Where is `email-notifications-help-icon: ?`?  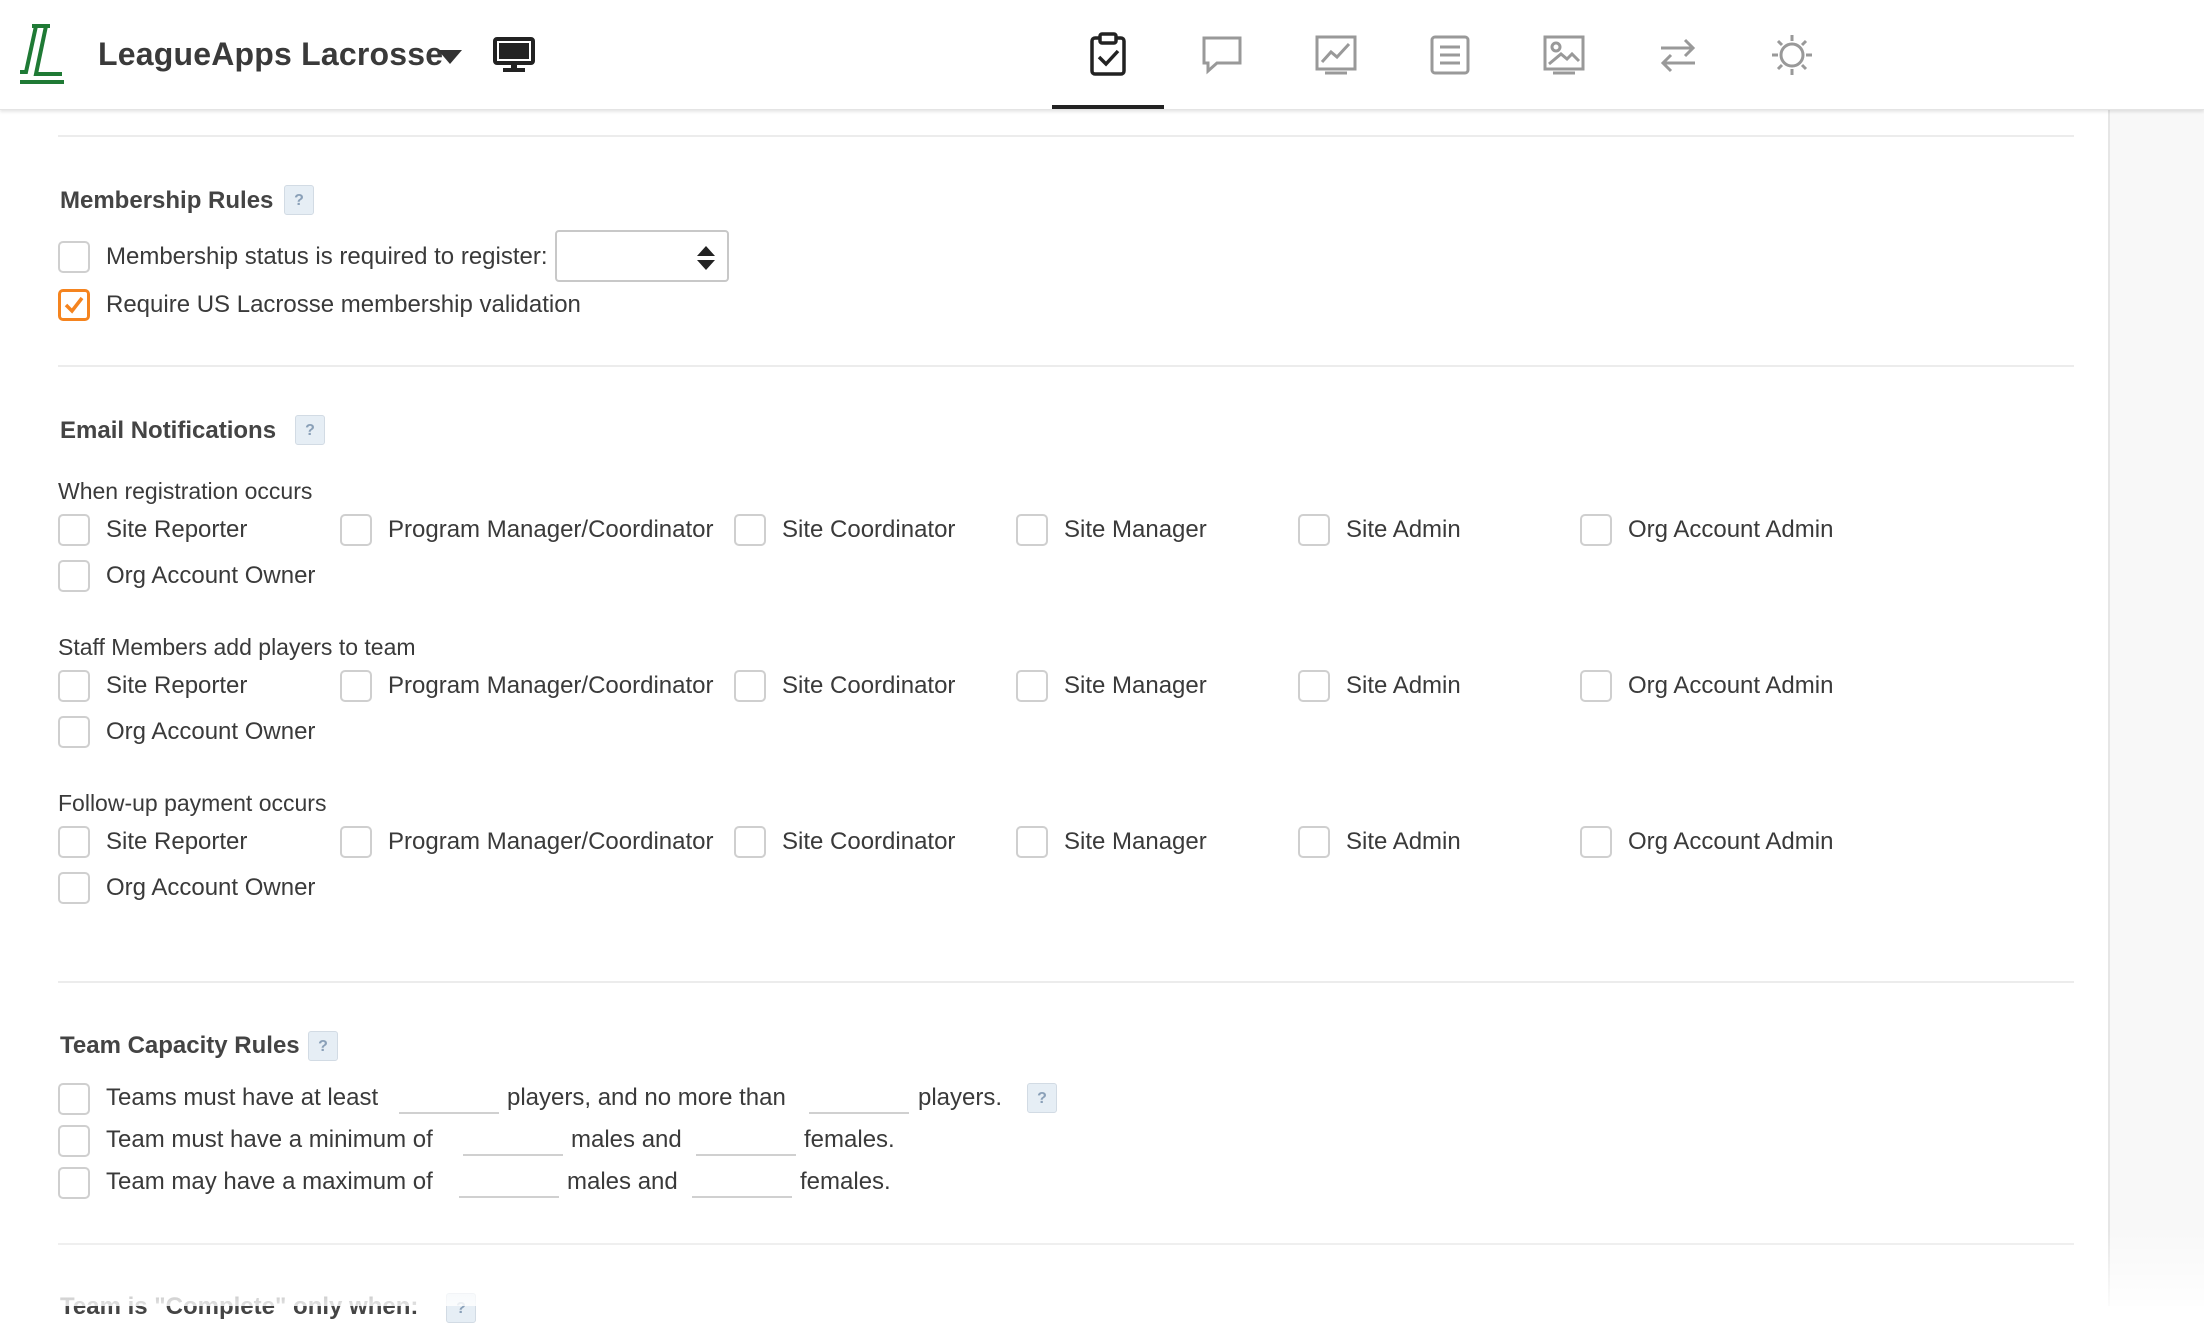 email-notifications-help-icon: ? is located at coordinates (310, 430).